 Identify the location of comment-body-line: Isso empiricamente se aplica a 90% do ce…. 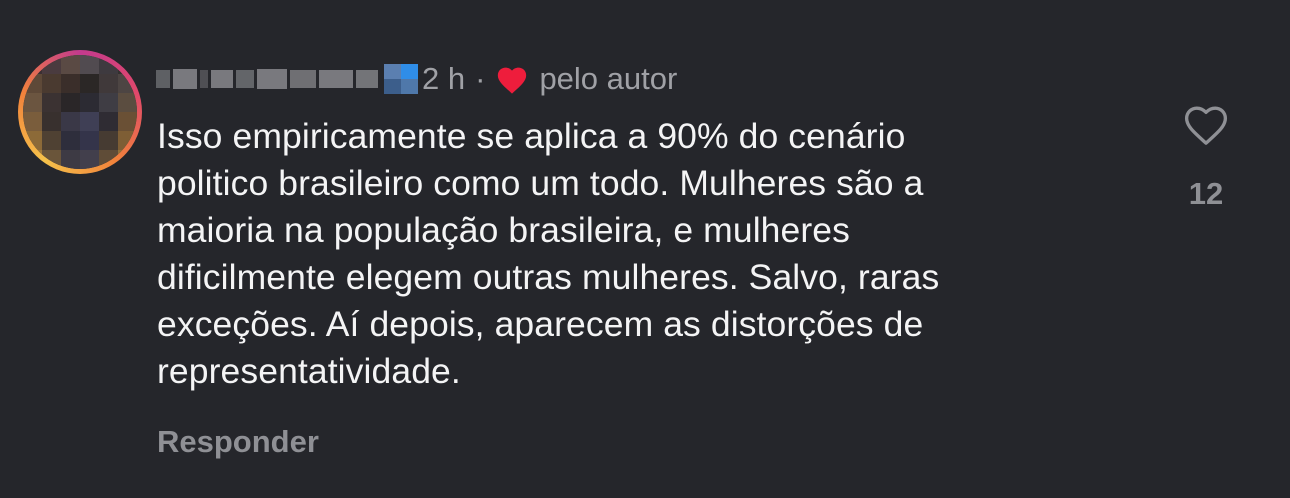
(531, 136).